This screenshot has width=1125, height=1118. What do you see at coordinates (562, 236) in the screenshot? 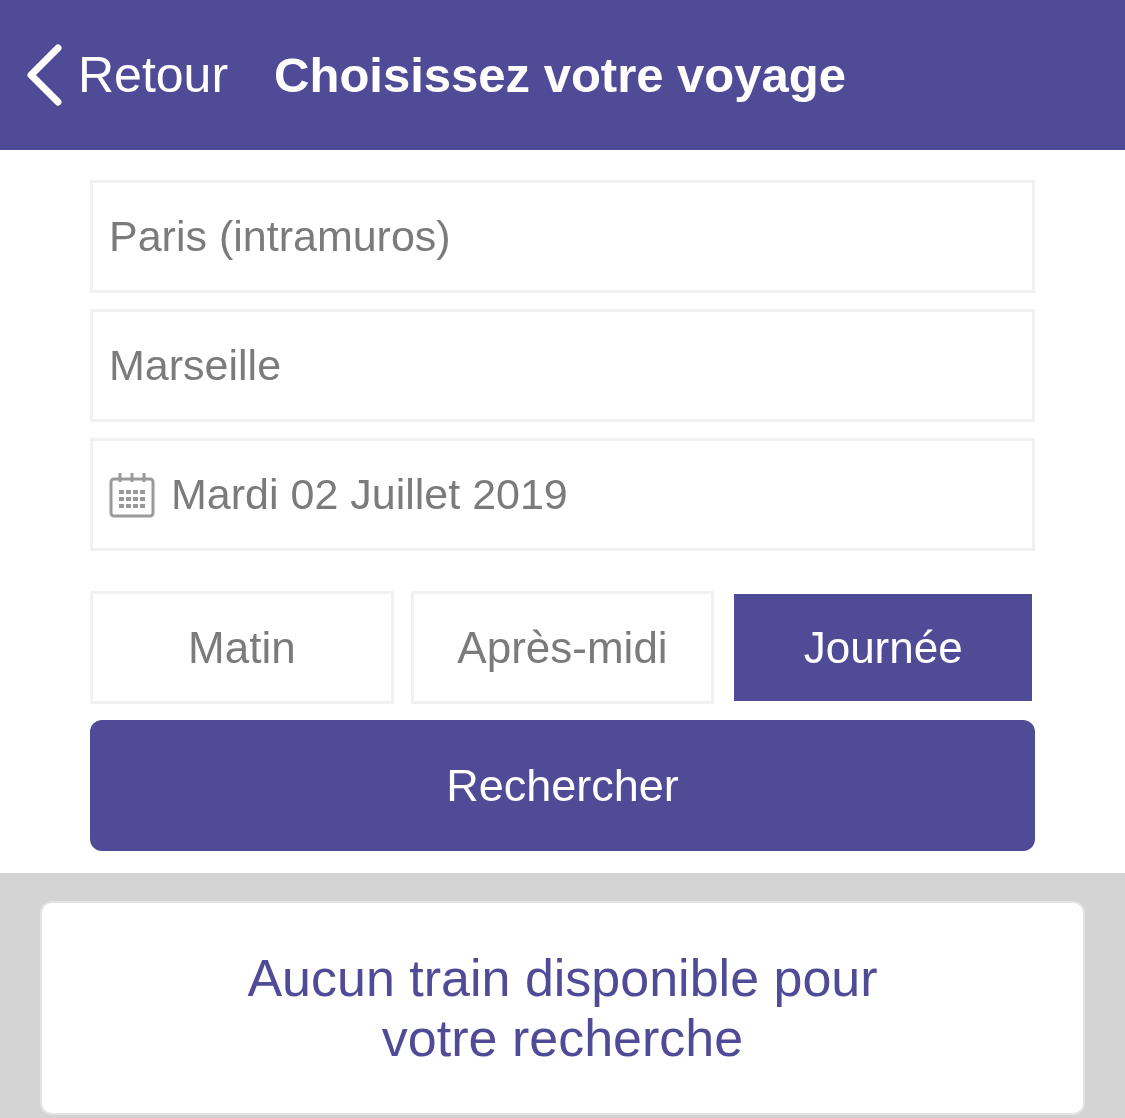
I see `input-field: Paris (intramuros)` at bounding box center [562, 236].